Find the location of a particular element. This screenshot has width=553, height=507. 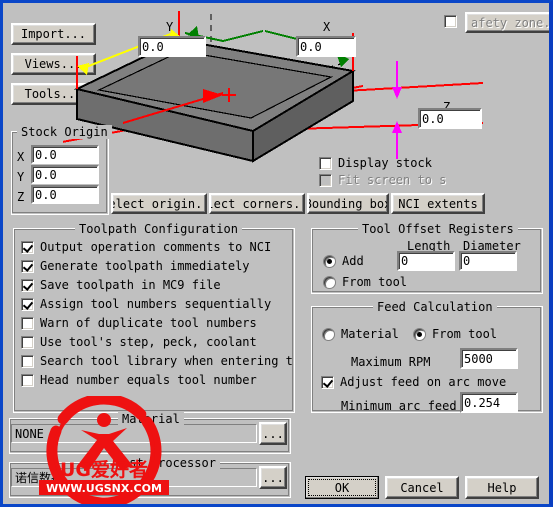

offset-from-tool-label: From tool is located at coordinates (375, 282).